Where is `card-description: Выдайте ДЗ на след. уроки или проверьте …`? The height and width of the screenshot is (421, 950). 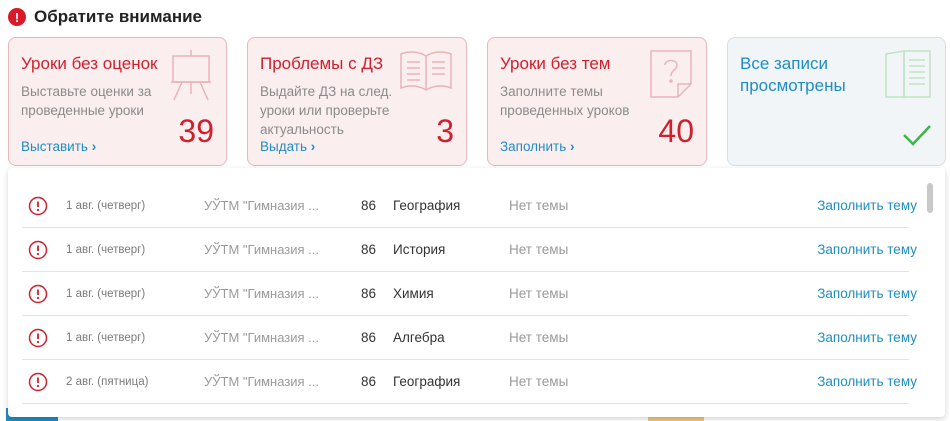
card-description: Выдайте ДЗ на след. уроки или проверьте … is located at coordinates (326, 110).